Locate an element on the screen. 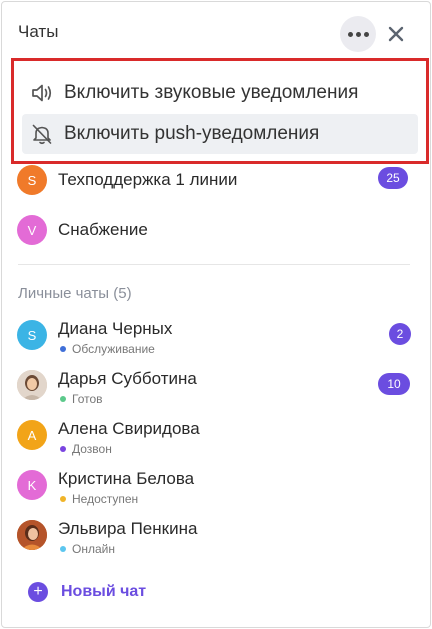 The width and height of the screenshot is (432, 629). status-line: Онлайн is located at coordinates (87, 549).